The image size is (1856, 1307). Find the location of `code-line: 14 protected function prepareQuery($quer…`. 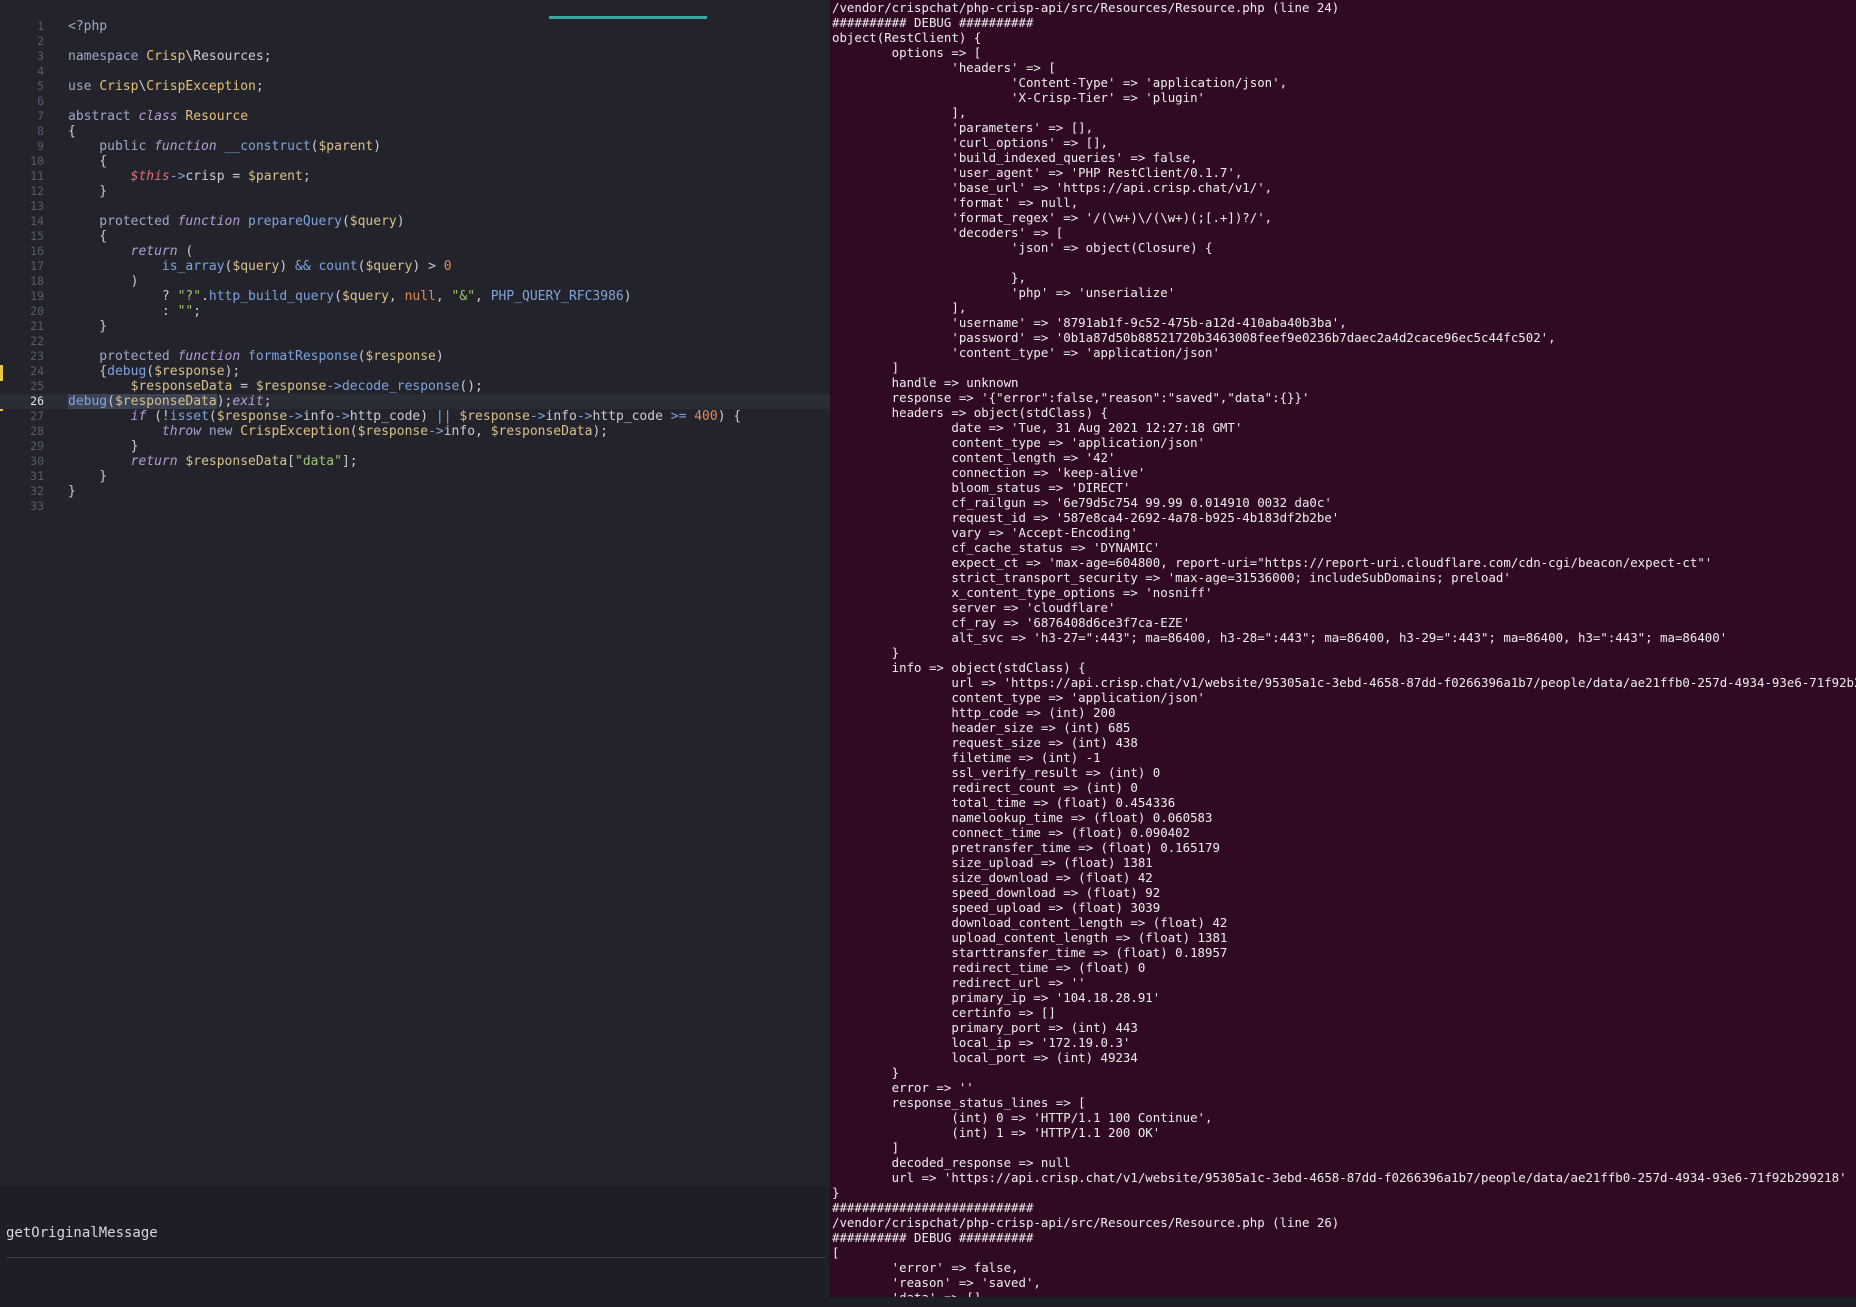

code-line: 14 protected function prepareQuery($quer… is located at coordinates (415, 221).